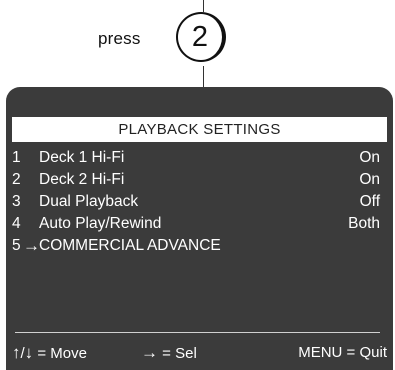 This screenshot has width=395, height=370. What do you see at coordinates (196, 180) in the screenshot?
I see `menu-item-deck2-hifi: 2 Deck 2 Hi-Fi On` at bounding box center [196, 180].